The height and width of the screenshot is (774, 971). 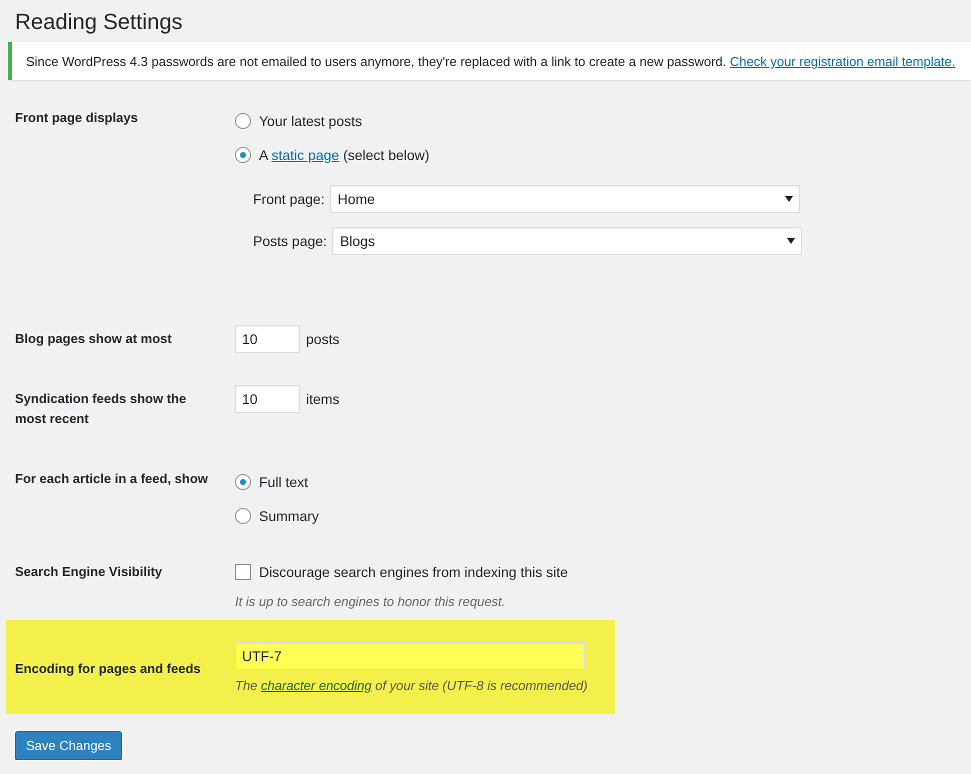 What do you see at coordinates (413, 572) in the screenshot?
I see `checkbox-label: Discourage search engines from indexing this site` at bounding box center [413, 572].